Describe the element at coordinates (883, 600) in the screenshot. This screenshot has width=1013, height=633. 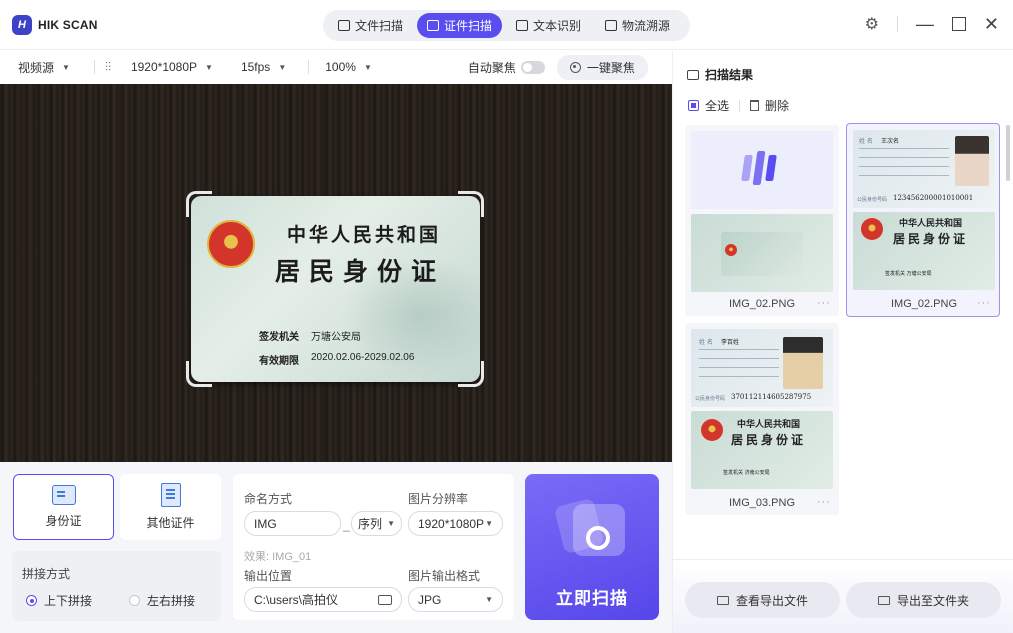
I see `export-icon` at that location.